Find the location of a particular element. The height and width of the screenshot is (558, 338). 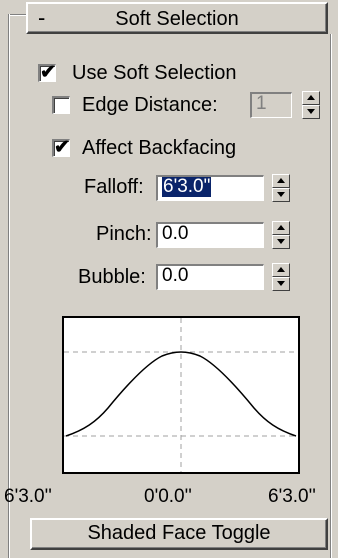

pinch-input: 0.0 is located at coordinates (210, 235).